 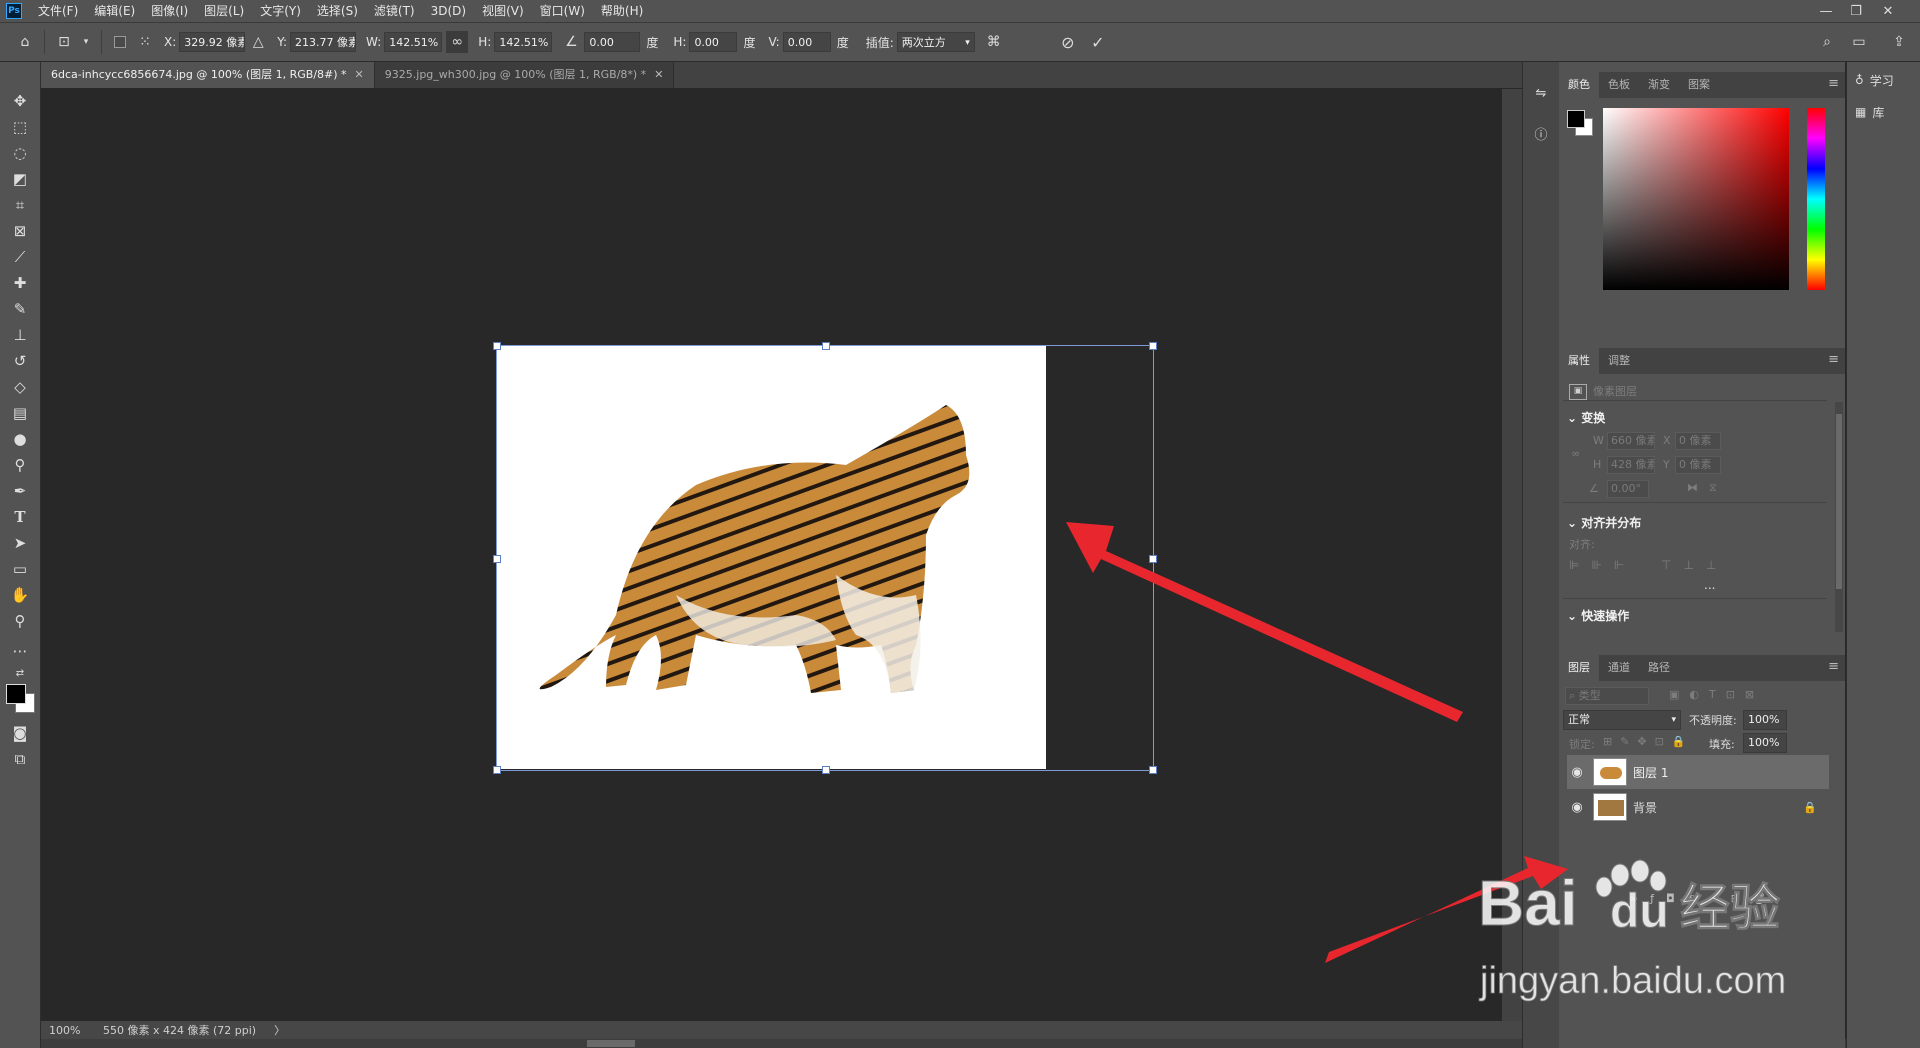 What do you see at coordinates (1264, 622) in the screenshot?
I see `red-arrow-canvas` at bounding box center [1264, 622].